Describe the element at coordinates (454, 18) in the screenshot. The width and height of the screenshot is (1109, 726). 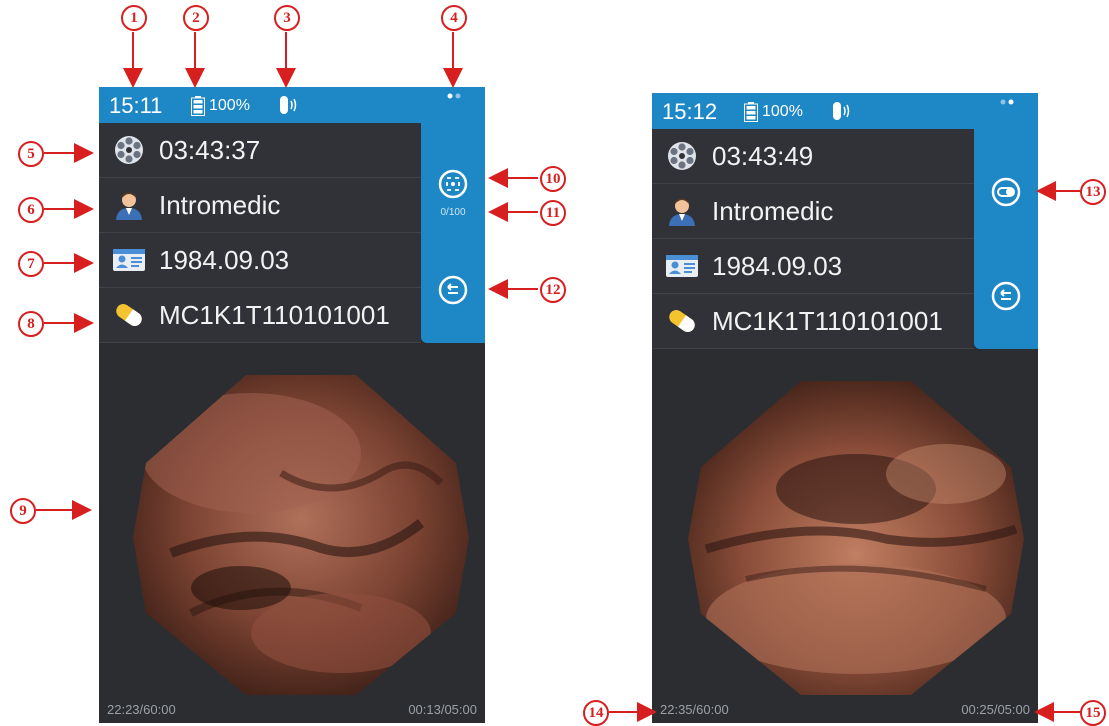
I see `callout-number: 4` at that location.